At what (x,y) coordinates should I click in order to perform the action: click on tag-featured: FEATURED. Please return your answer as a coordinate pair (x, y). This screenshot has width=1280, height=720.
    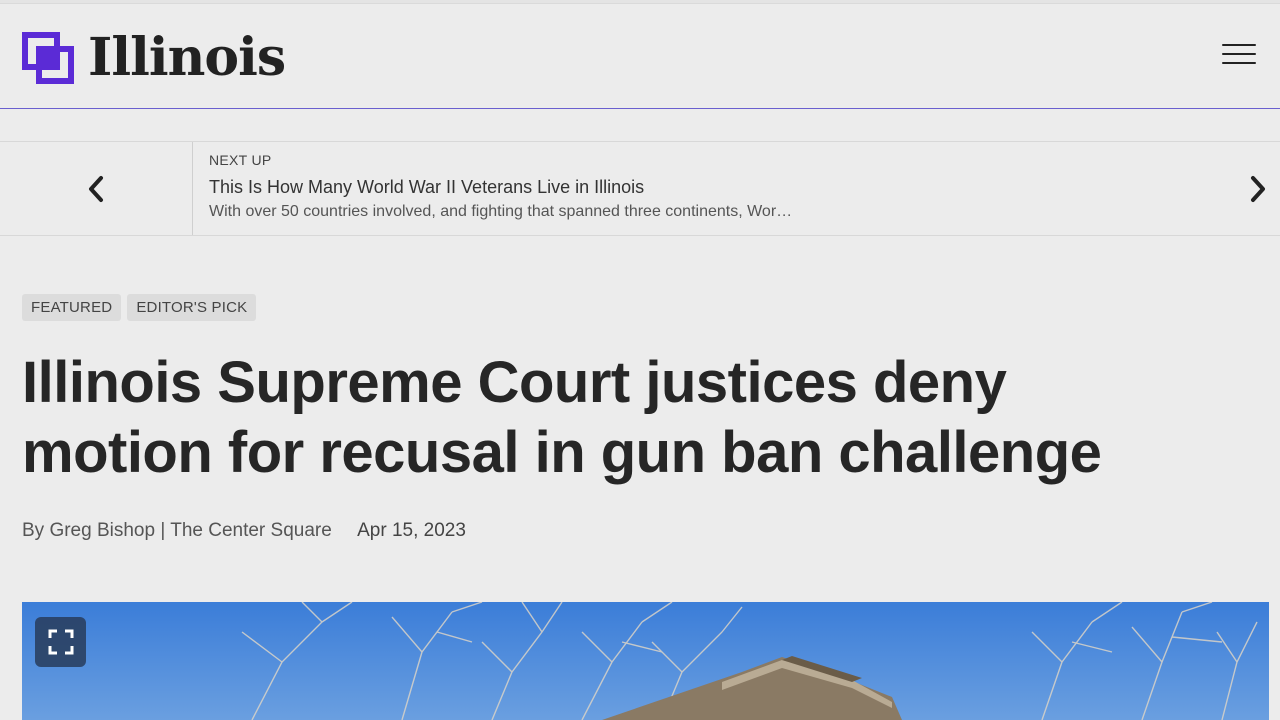
    Looking at the image, I should click on (72, 307).